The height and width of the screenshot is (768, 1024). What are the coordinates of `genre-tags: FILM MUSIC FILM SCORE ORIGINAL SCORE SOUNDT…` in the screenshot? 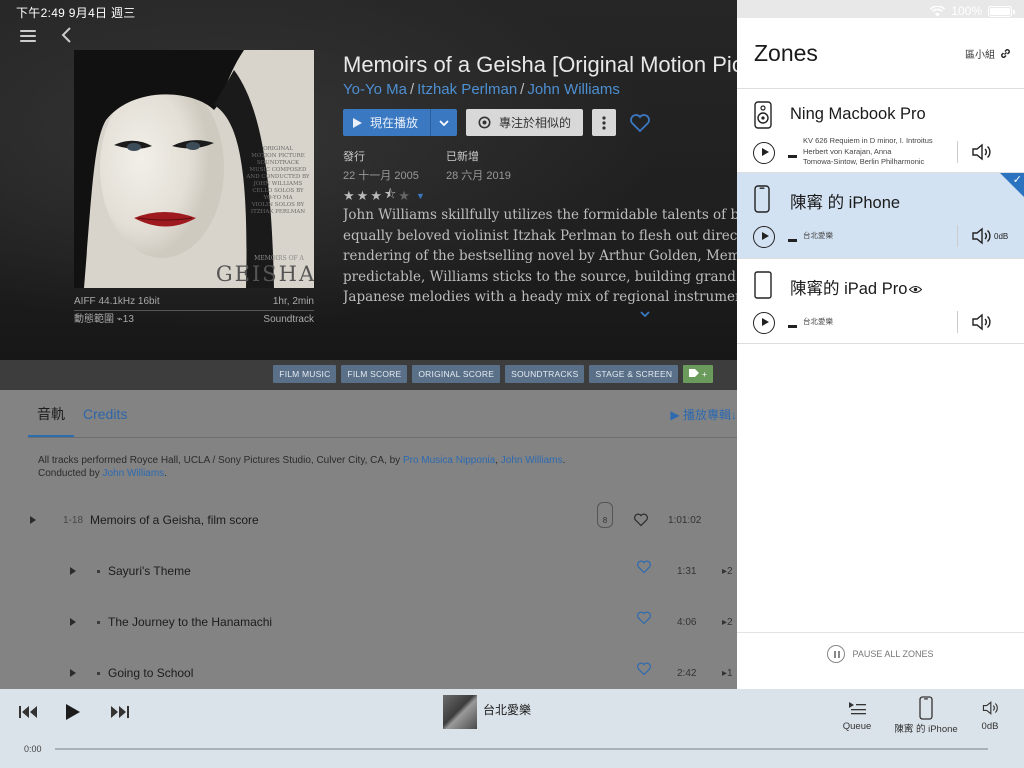 It's located at (493, 374).